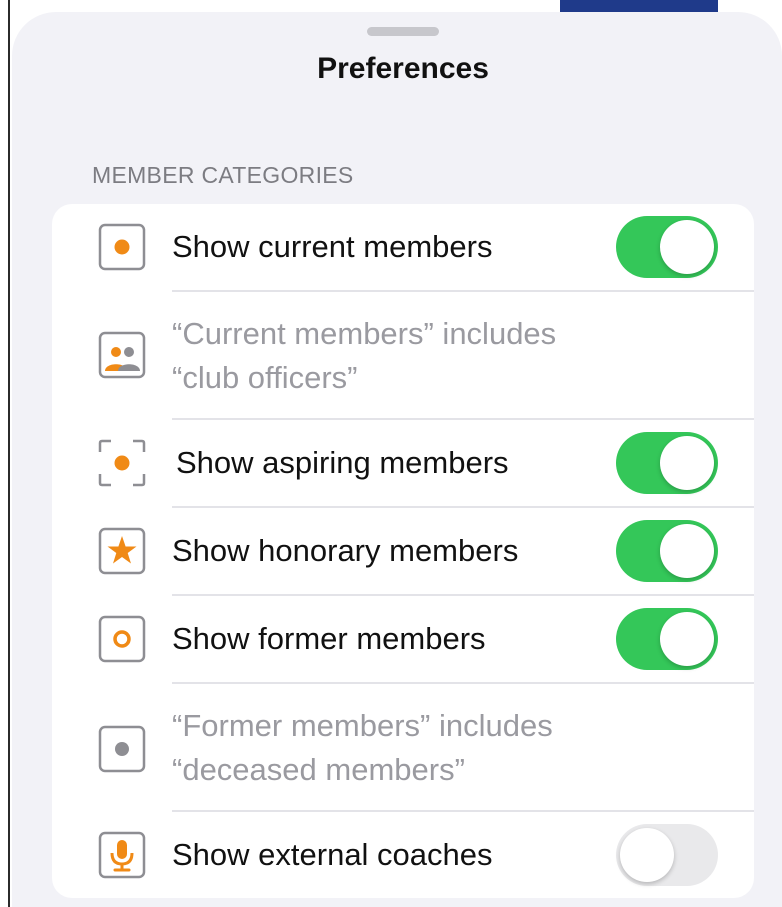 This screenshot has height=907, width=782. What do you see at coordinates (403, 31) in the screenshot?
I see `sheet-grabber-handle` at bounding box center [403, 31].